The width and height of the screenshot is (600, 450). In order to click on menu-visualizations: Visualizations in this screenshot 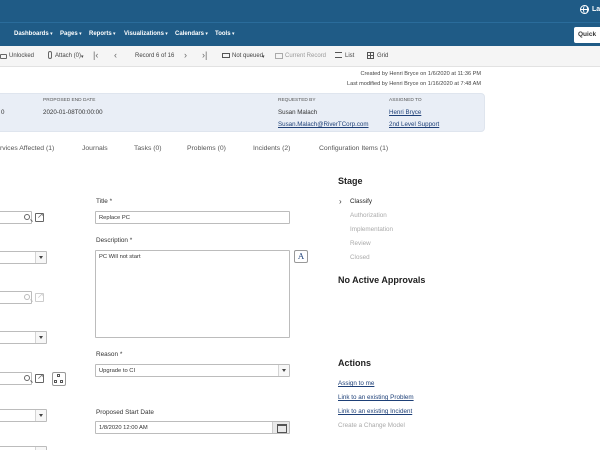, I will do `click(146, 34)`.